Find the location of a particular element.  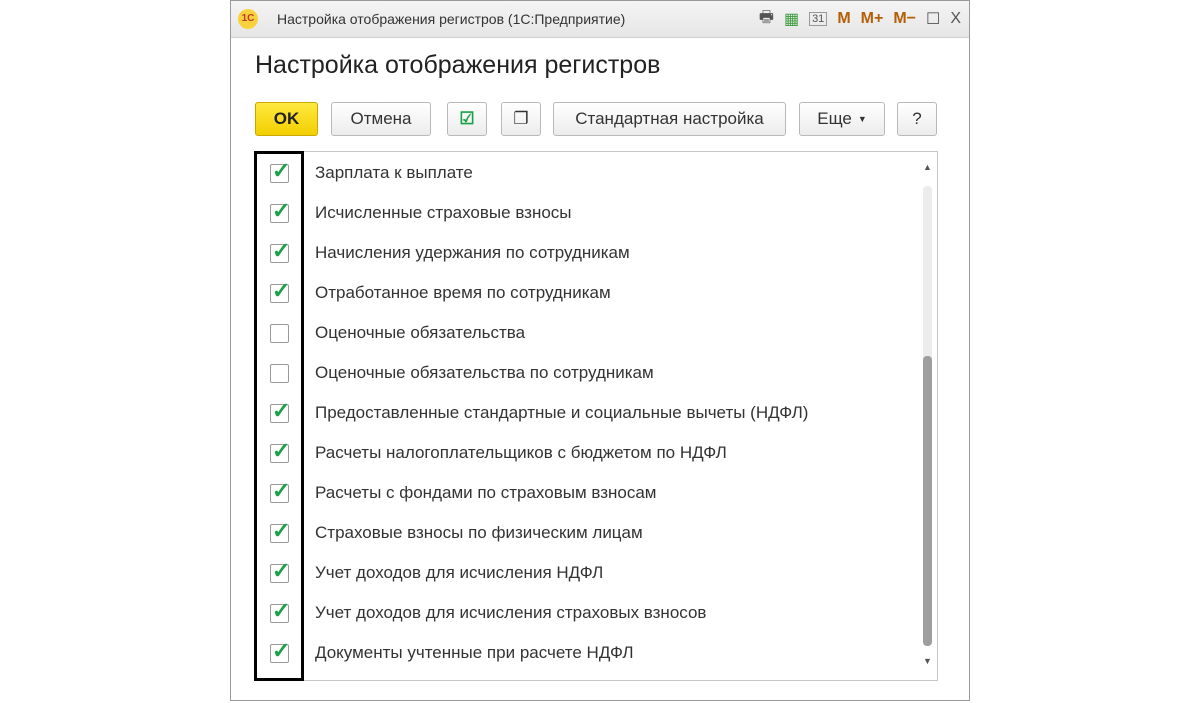

print-icon: 🖶 is located at coordinates (766, 19).